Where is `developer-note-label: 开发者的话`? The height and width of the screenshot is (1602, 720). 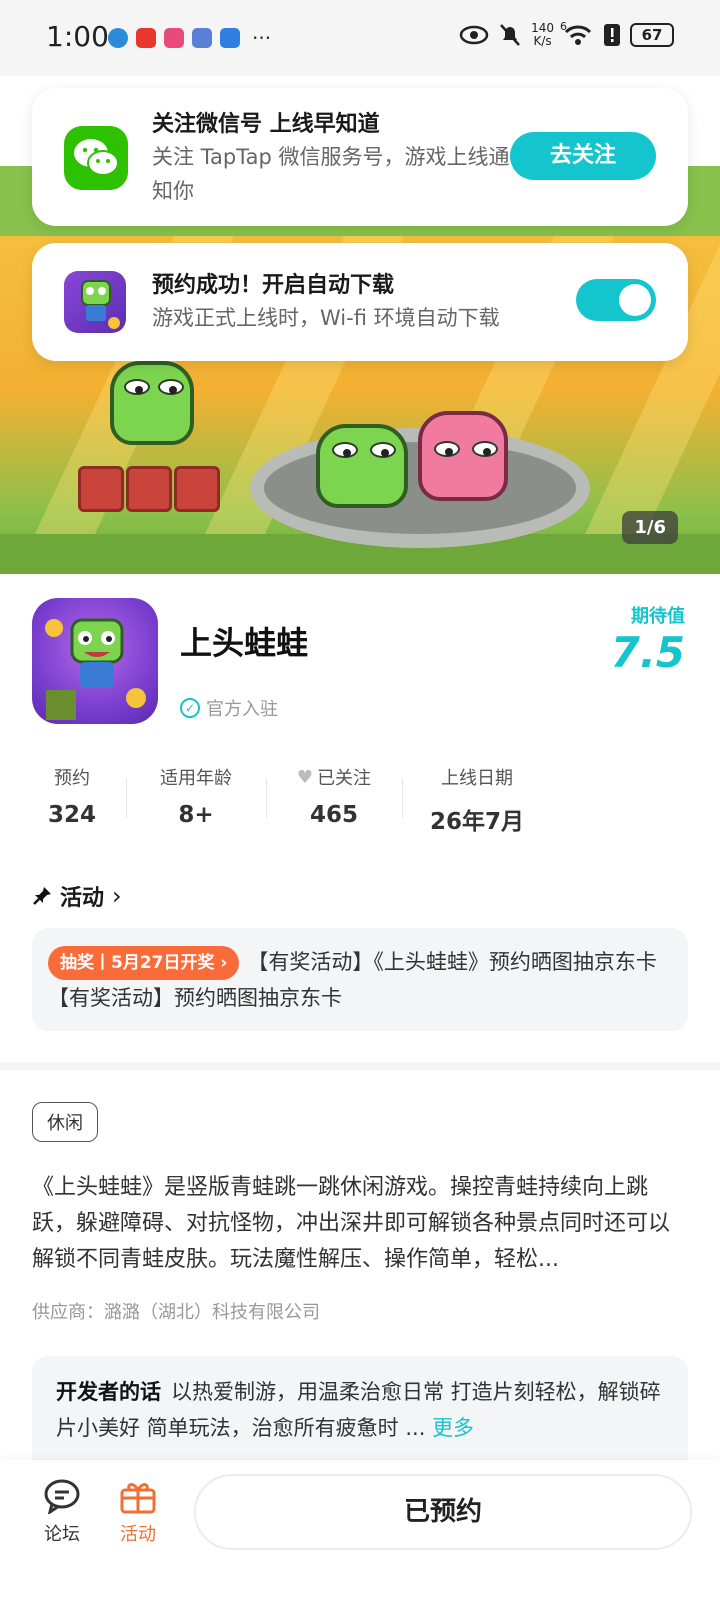 developer-note-label: 开发者的话 is located at coordinates (108, 1392).